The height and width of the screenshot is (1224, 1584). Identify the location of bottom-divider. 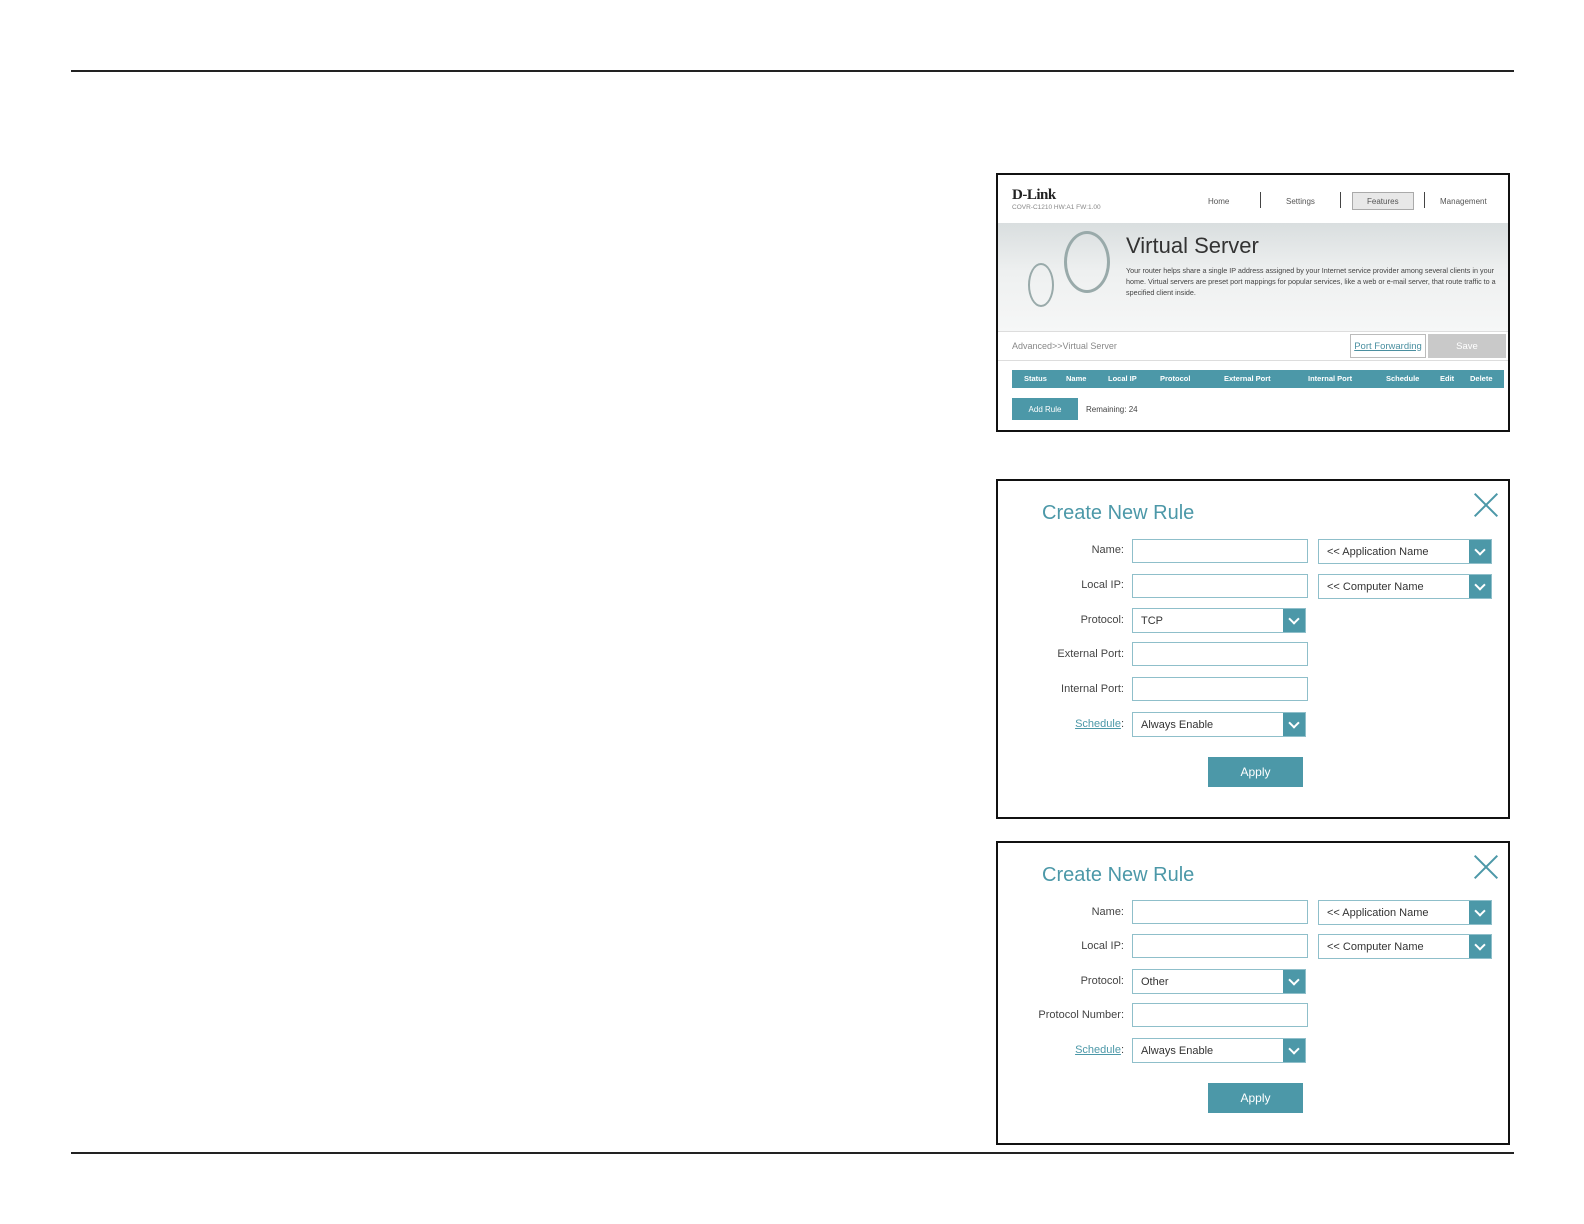
(792, 1153).